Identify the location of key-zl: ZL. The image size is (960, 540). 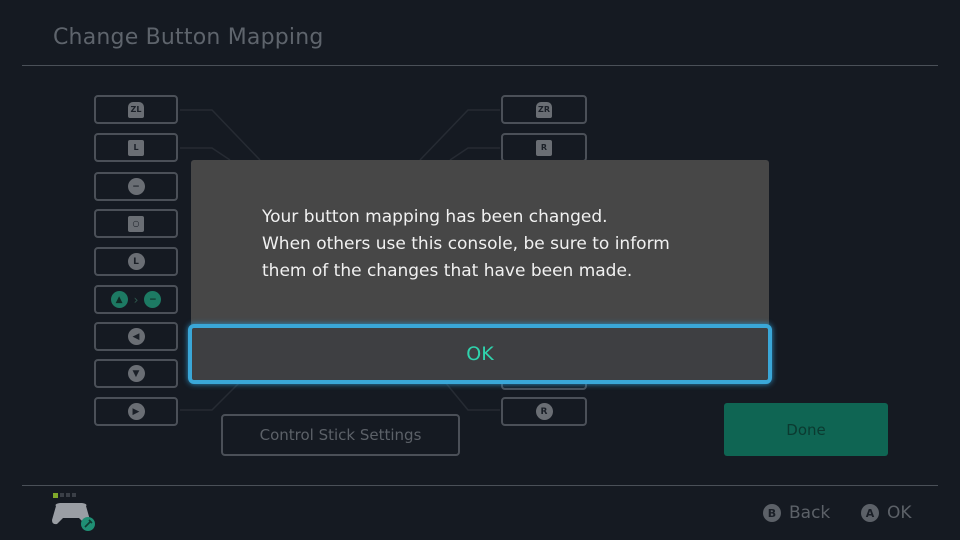
(136, 109).